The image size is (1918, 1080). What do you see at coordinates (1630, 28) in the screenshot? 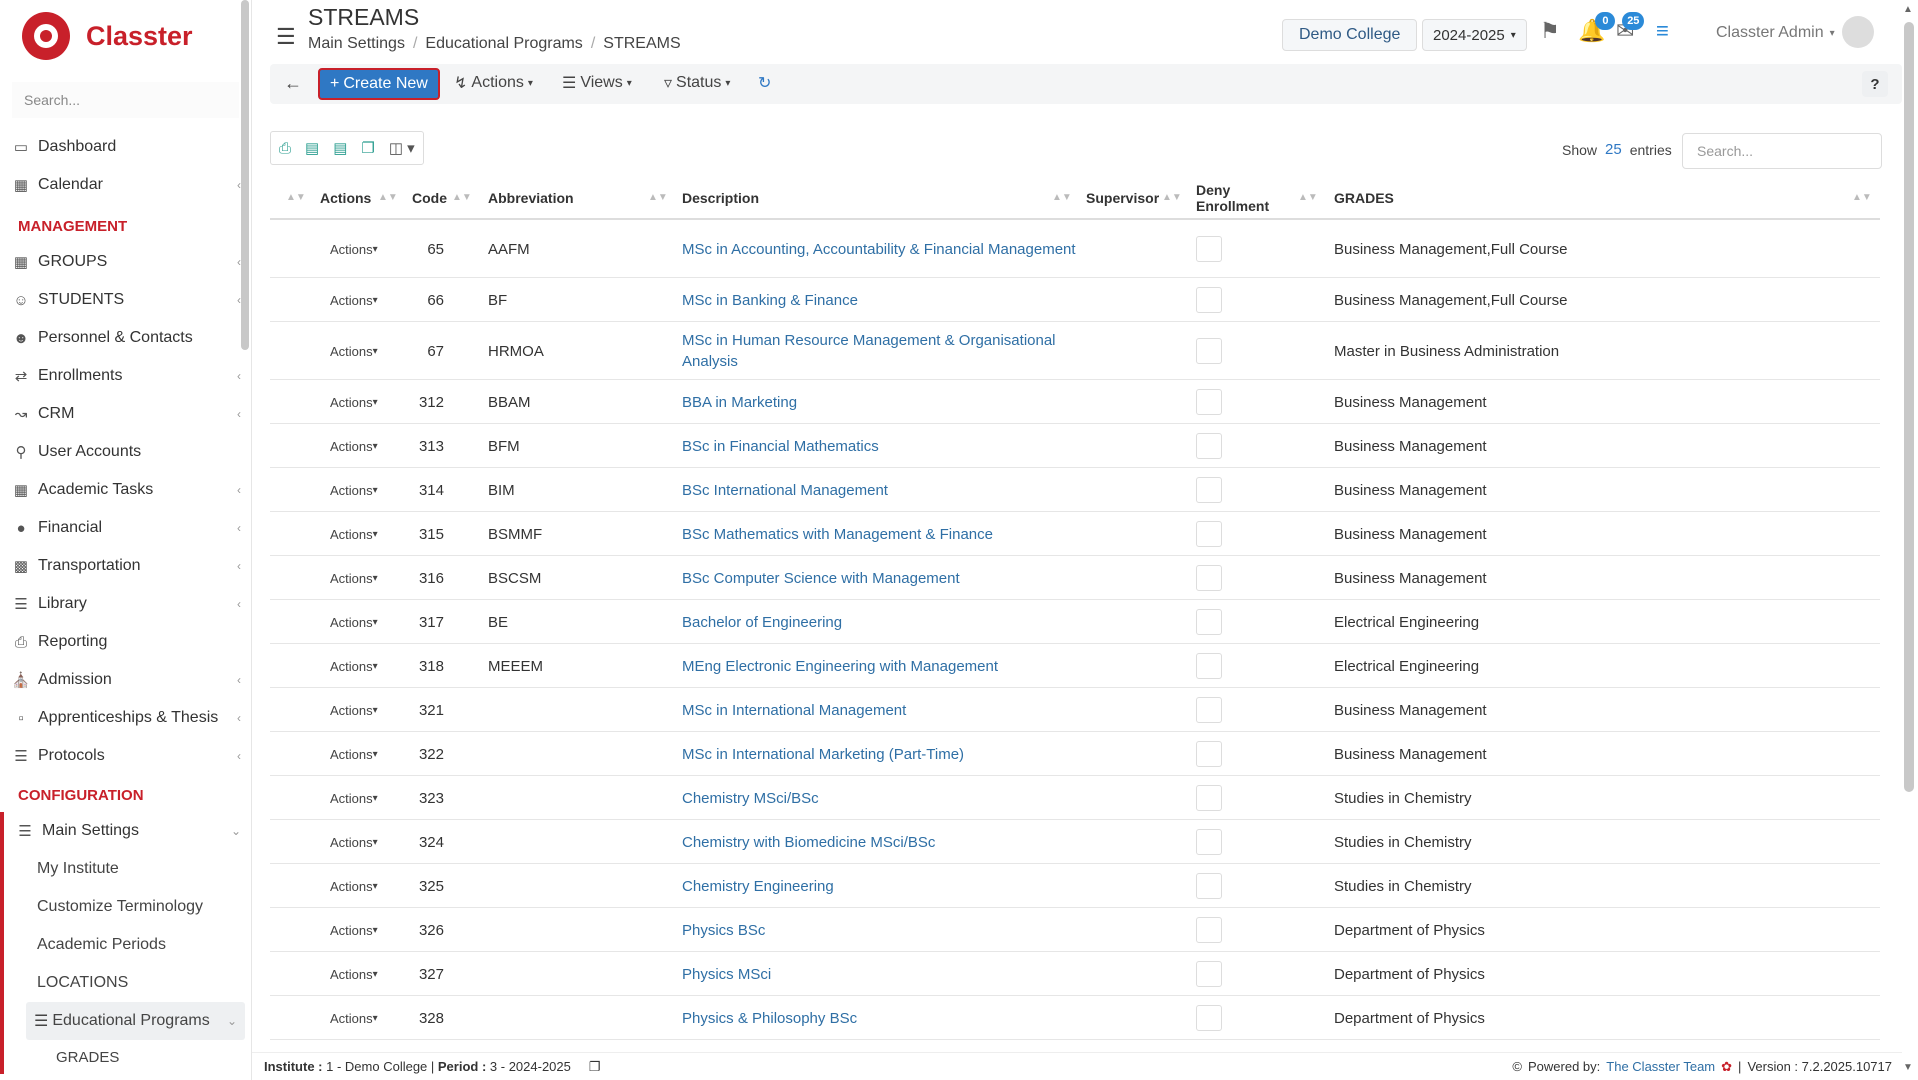
I see `envelope-icon: ✉ 25` at bounding box center [1630, 28].